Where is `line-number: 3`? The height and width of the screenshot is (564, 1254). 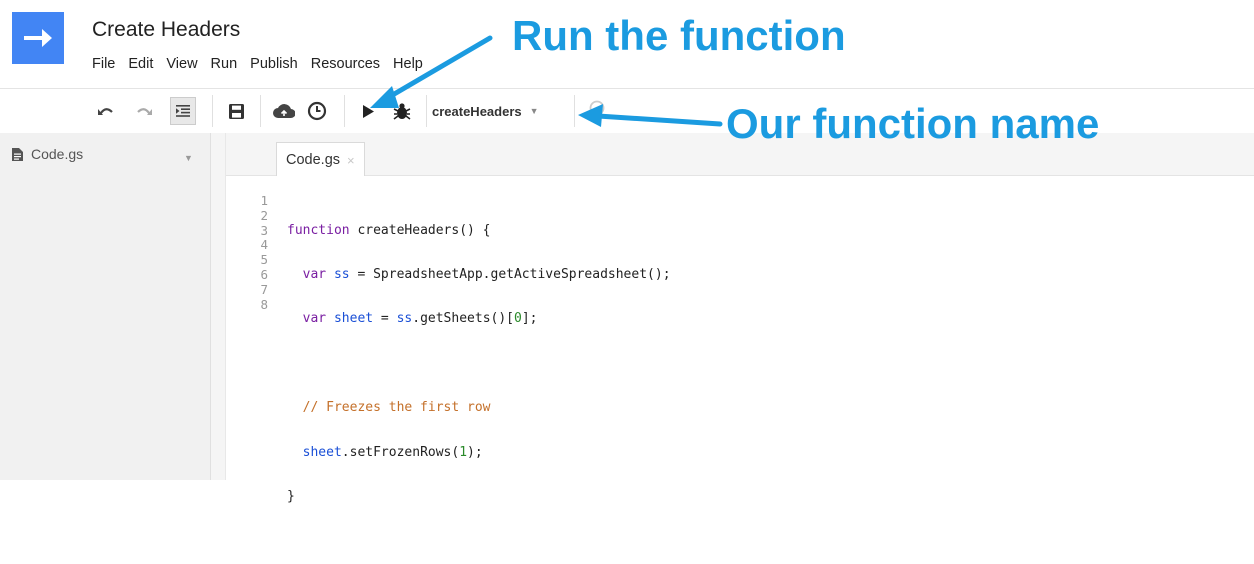
line-number: 3 is located at coordinates (264, 230).